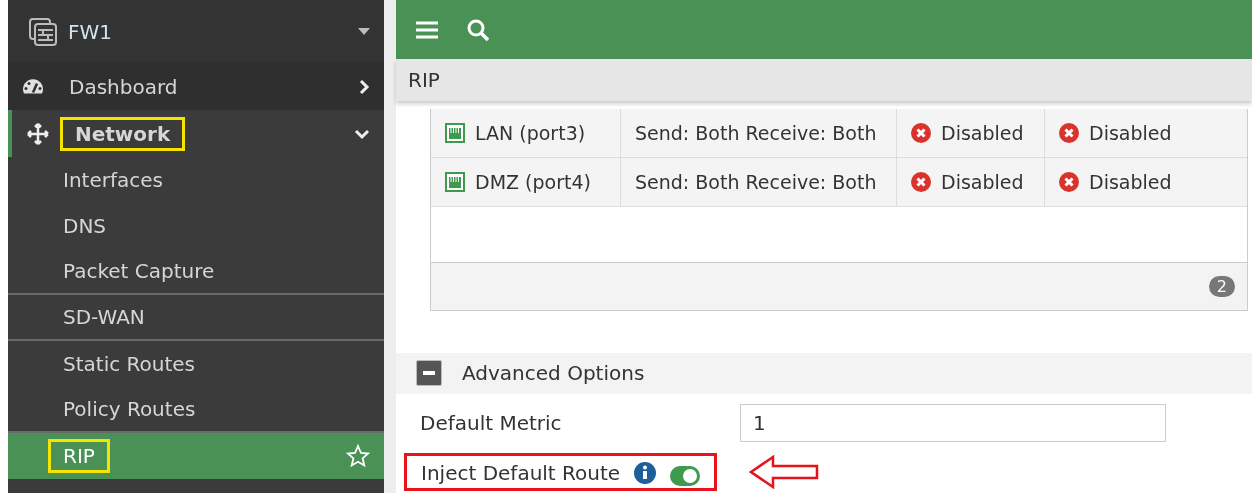 The height and width of the screenshot is (493, 1252). I want to click on device-icon, so click(43, 31).